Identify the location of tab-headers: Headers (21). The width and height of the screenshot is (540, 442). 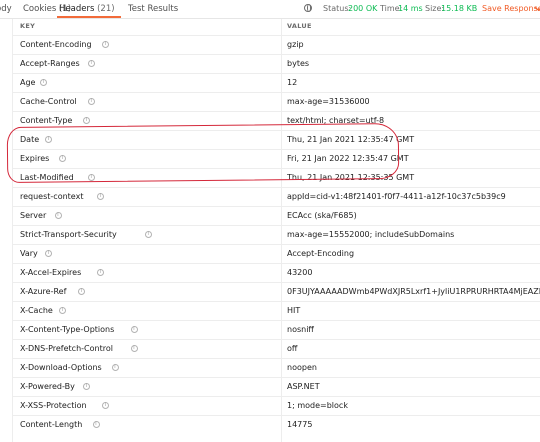
(87, 9).